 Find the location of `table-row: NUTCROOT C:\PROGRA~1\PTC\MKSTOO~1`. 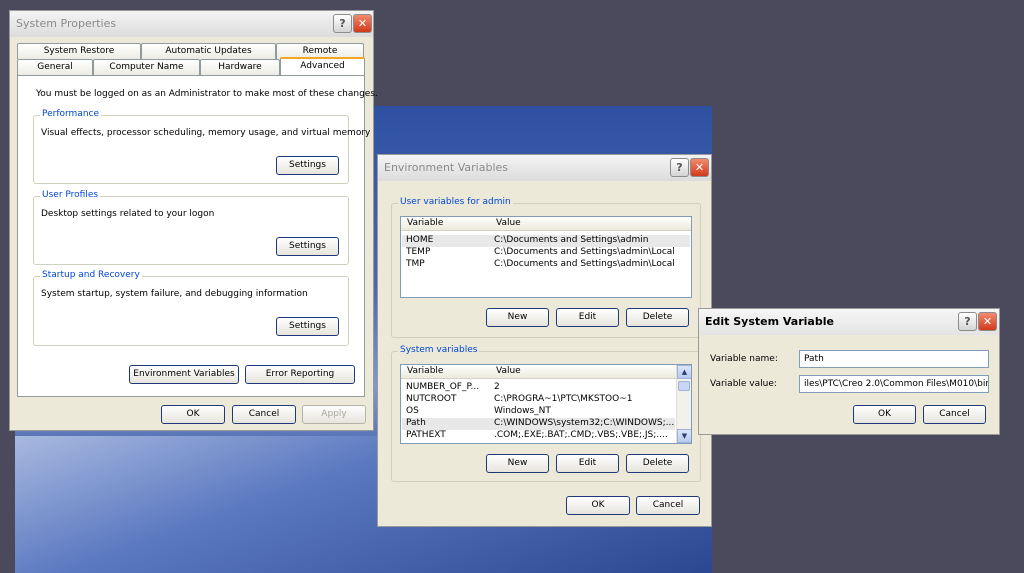

table-row: NUTCROOT C:\PROGRA~1\PTC\MKSTOO~1 is located at coordinates (538, 400).